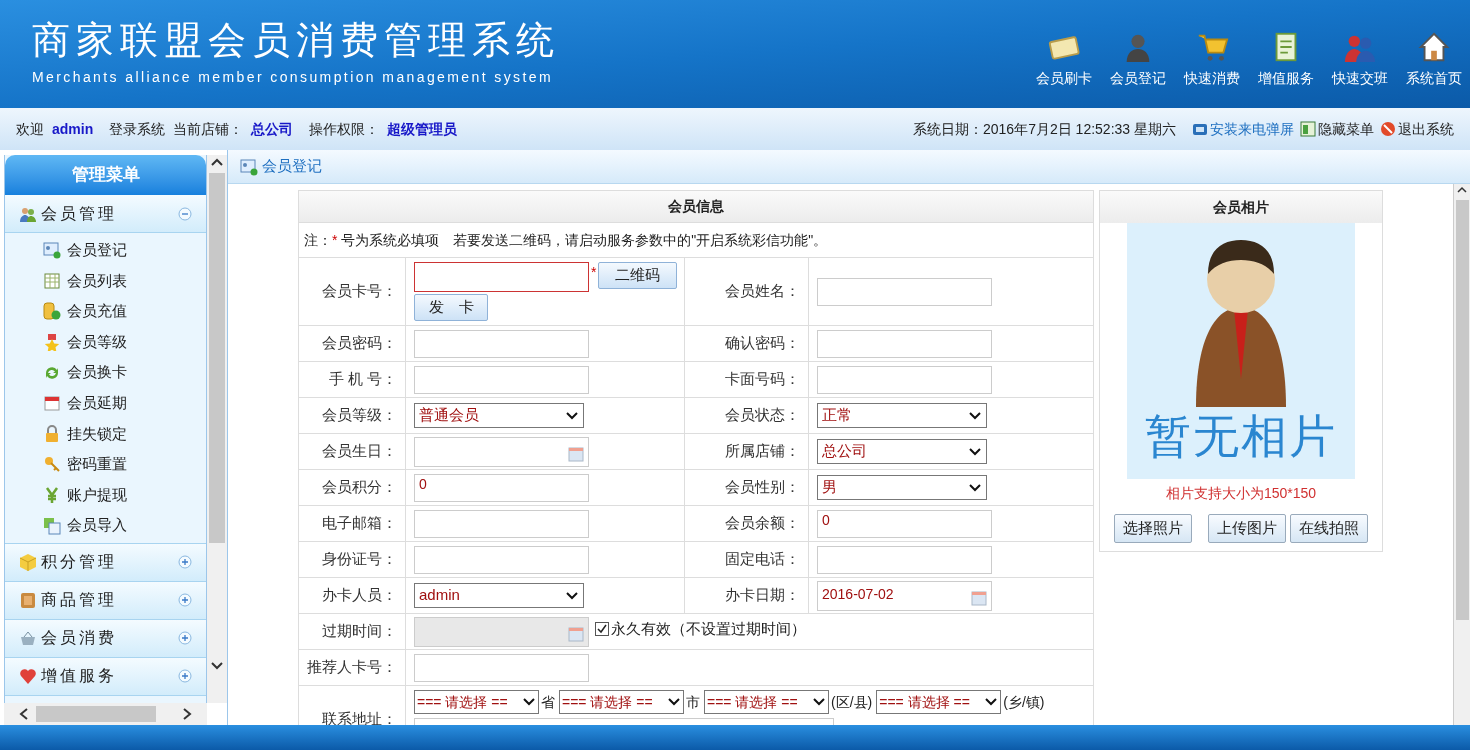  I want to click on info-value: 总公司, so click(272, 129).